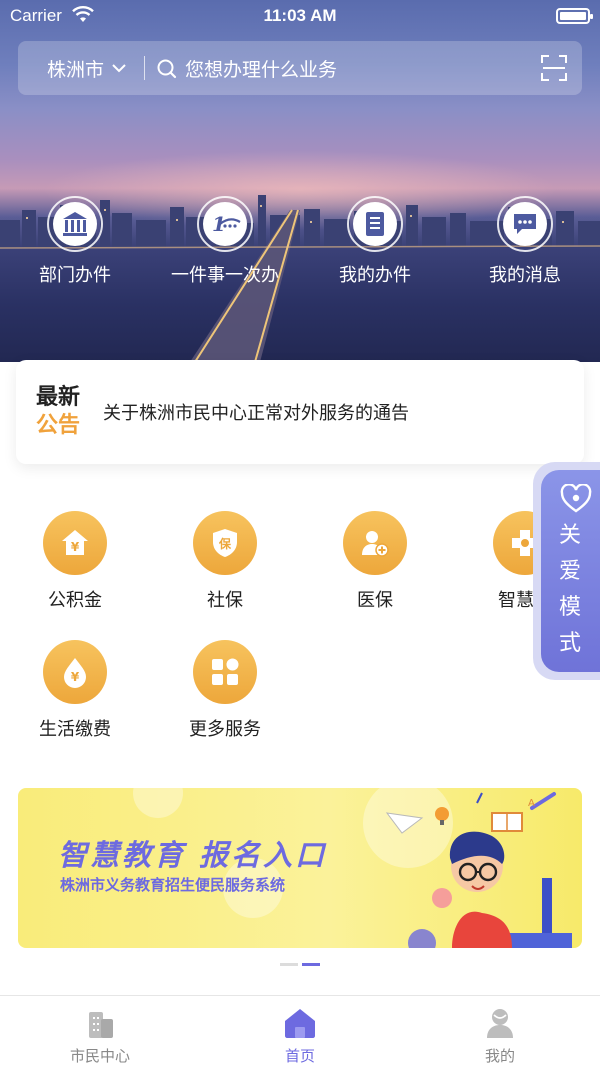 This screenshot has height=1067, width=600. Describe the element at coordinates (101, 1025) in the screenshot. I see `building-icon` at that location.